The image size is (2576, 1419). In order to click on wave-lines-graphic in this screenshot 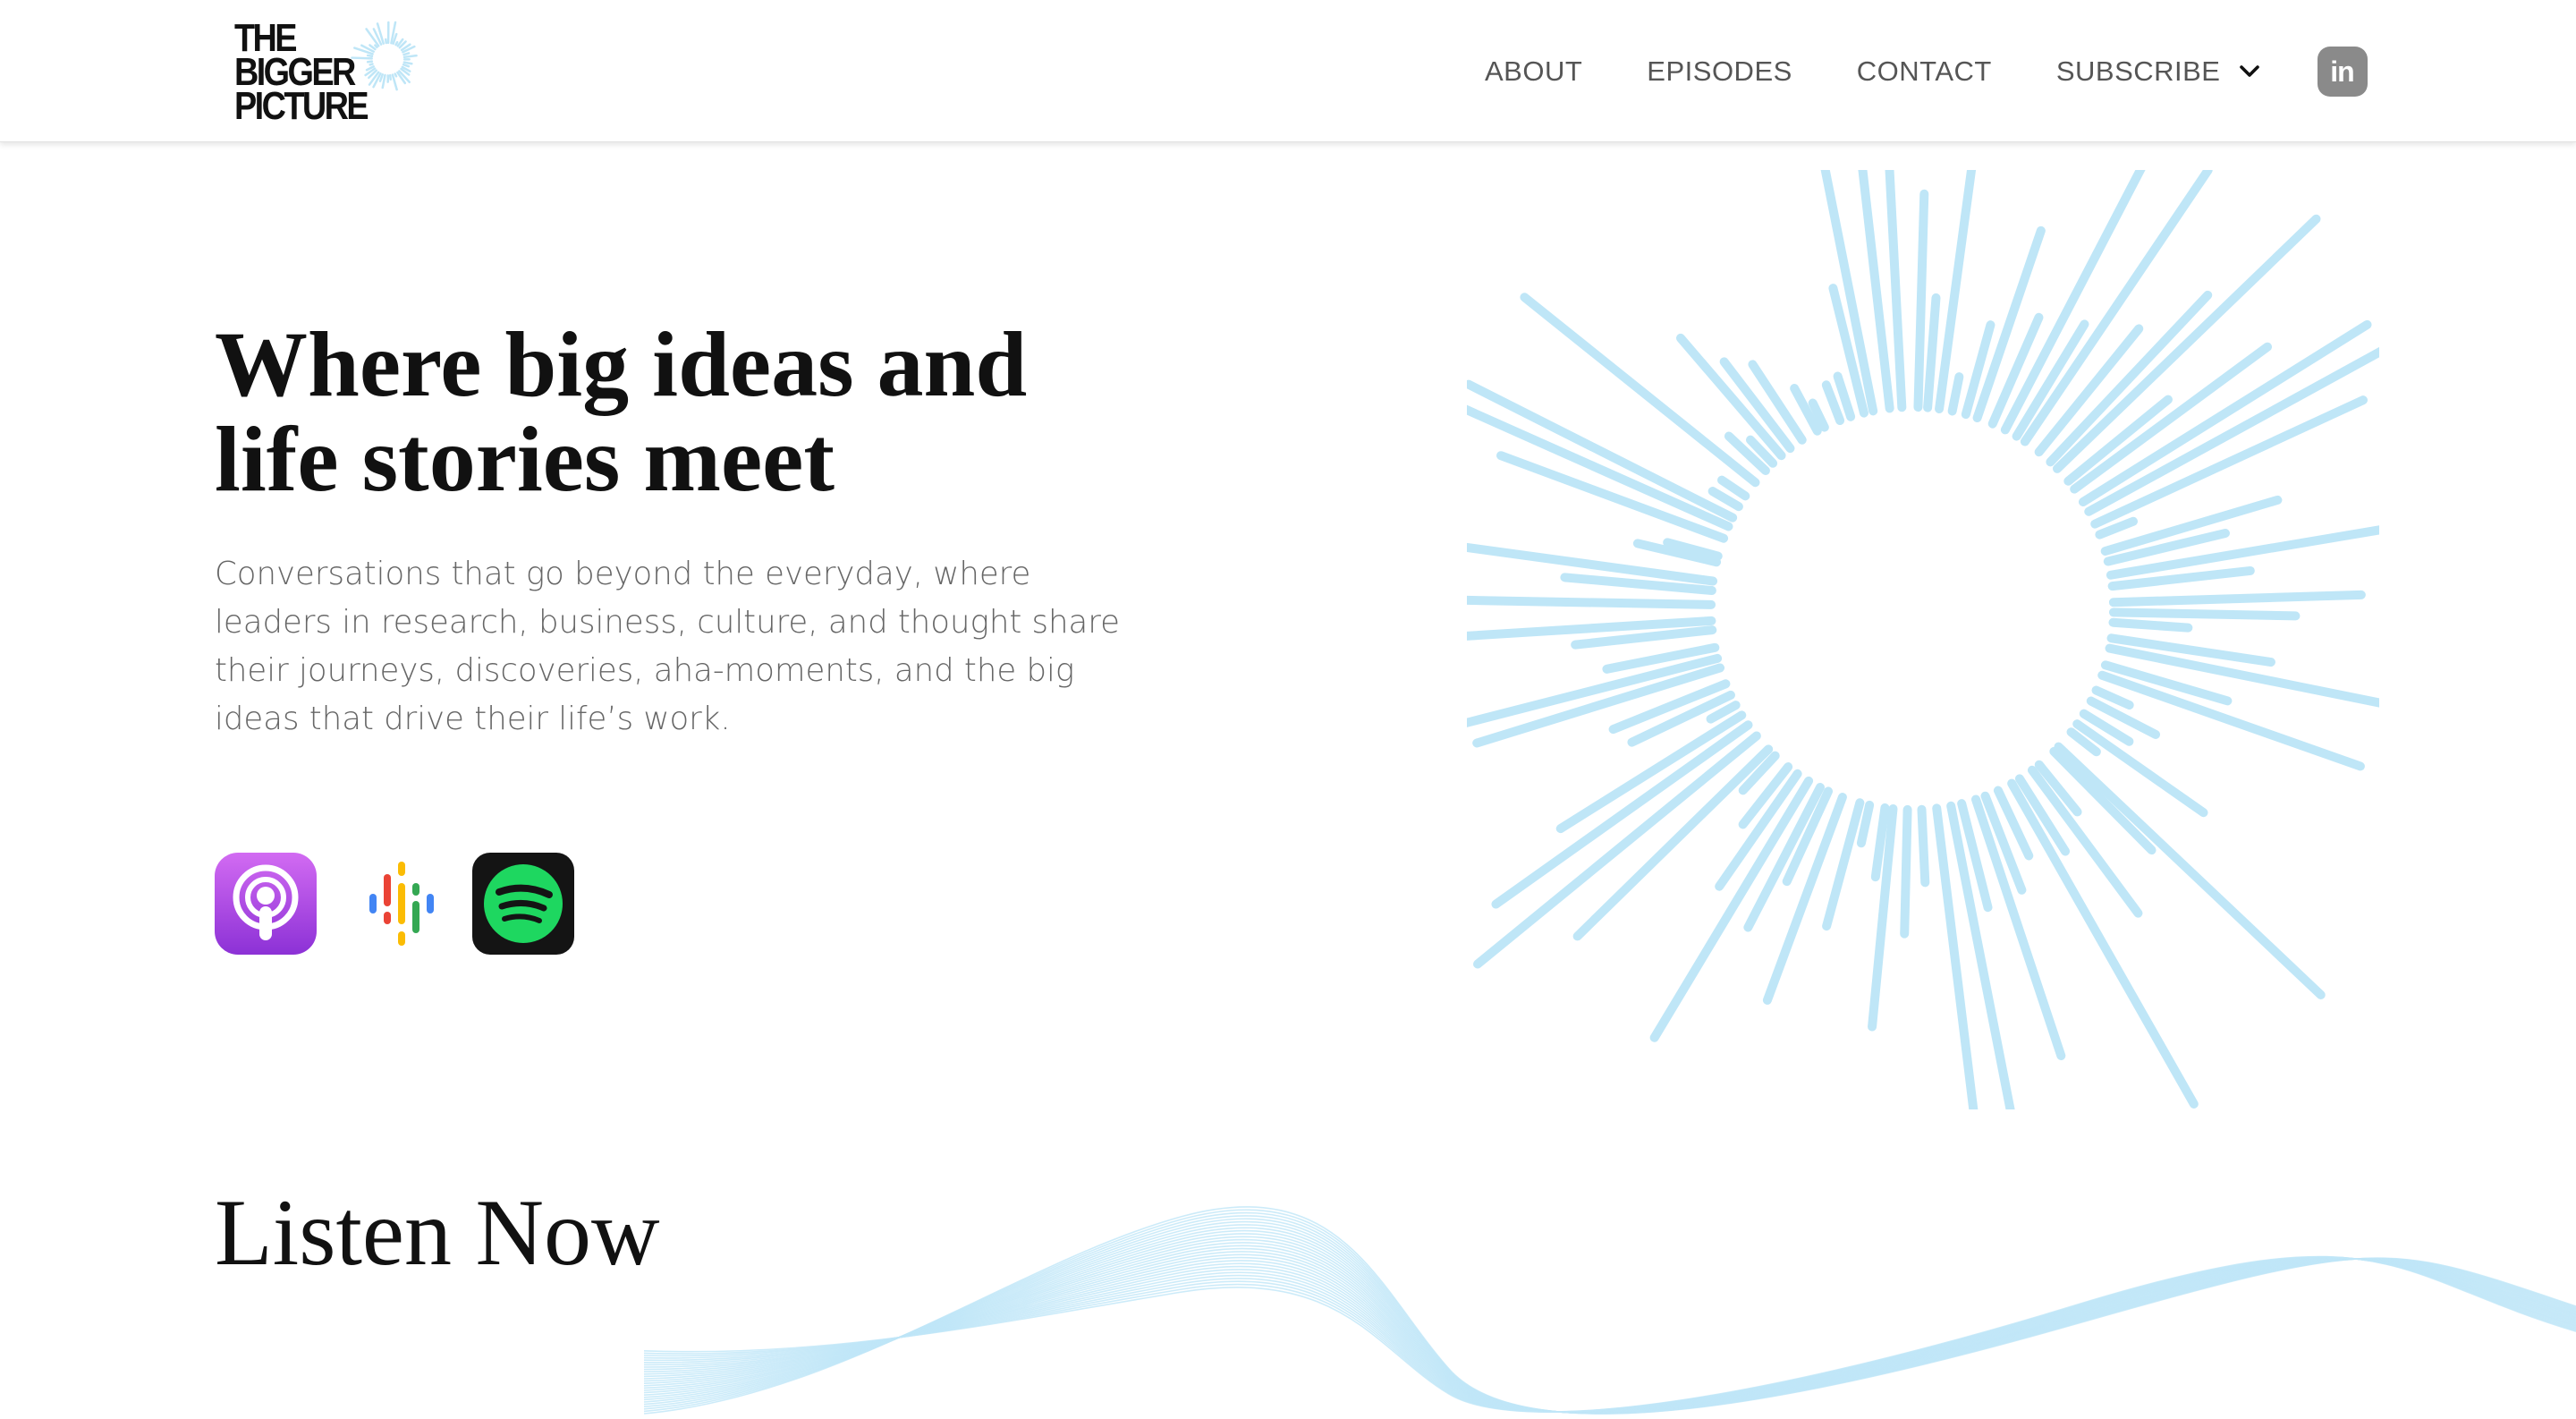, I will do `click(1610, 1310)`.